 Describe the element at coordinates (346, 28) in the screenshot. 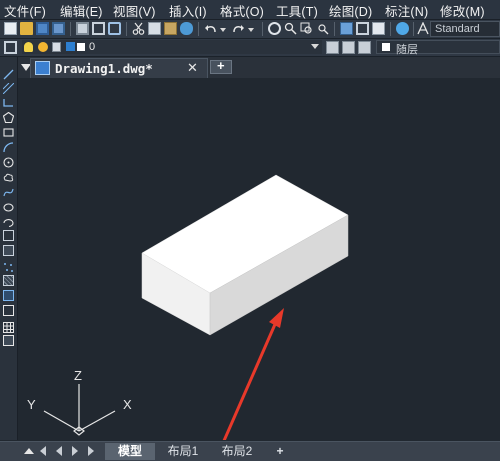

I see `properties-icon` at that location.